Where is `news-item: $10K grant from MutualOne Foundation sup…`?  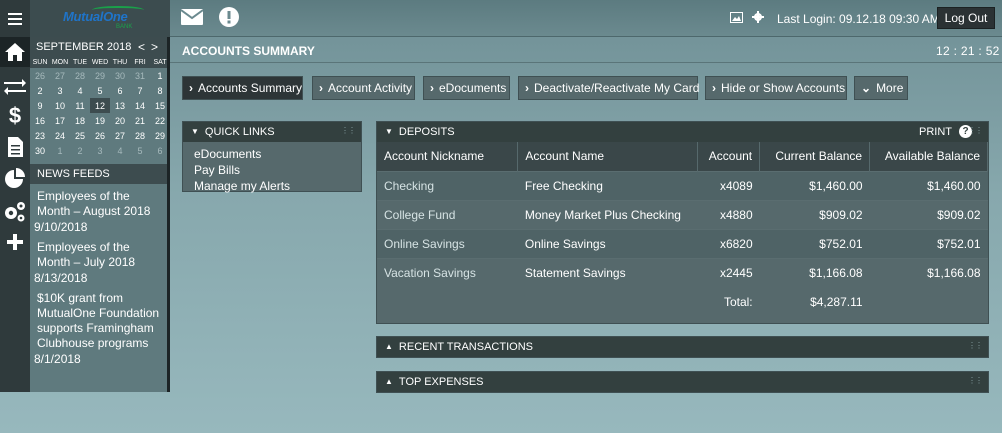
news-item: $10K grant from MutualOne Foundation sup… is located at coordinates (100, 329).